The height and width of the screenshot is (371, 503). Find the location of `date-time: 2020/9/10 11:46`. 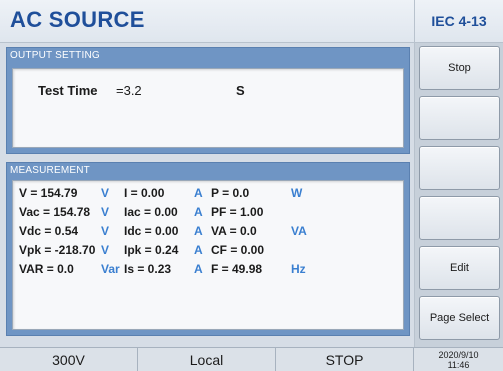

date-time: 2020/9/10 11:46 is located at coordinates (458, 359).